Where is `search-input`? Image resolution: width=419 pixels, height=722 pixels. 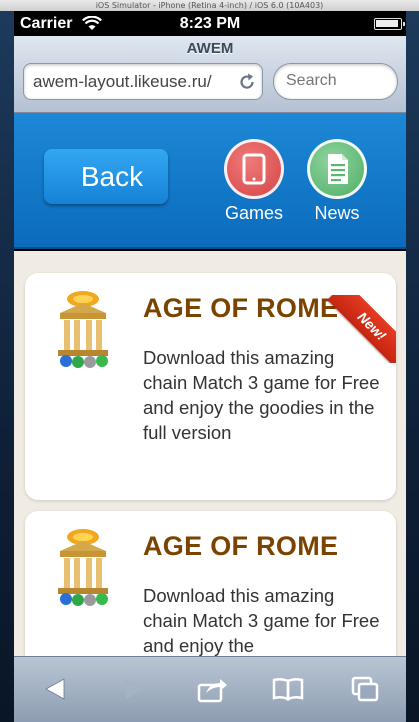 search-input is located at coordinates (336, 81).